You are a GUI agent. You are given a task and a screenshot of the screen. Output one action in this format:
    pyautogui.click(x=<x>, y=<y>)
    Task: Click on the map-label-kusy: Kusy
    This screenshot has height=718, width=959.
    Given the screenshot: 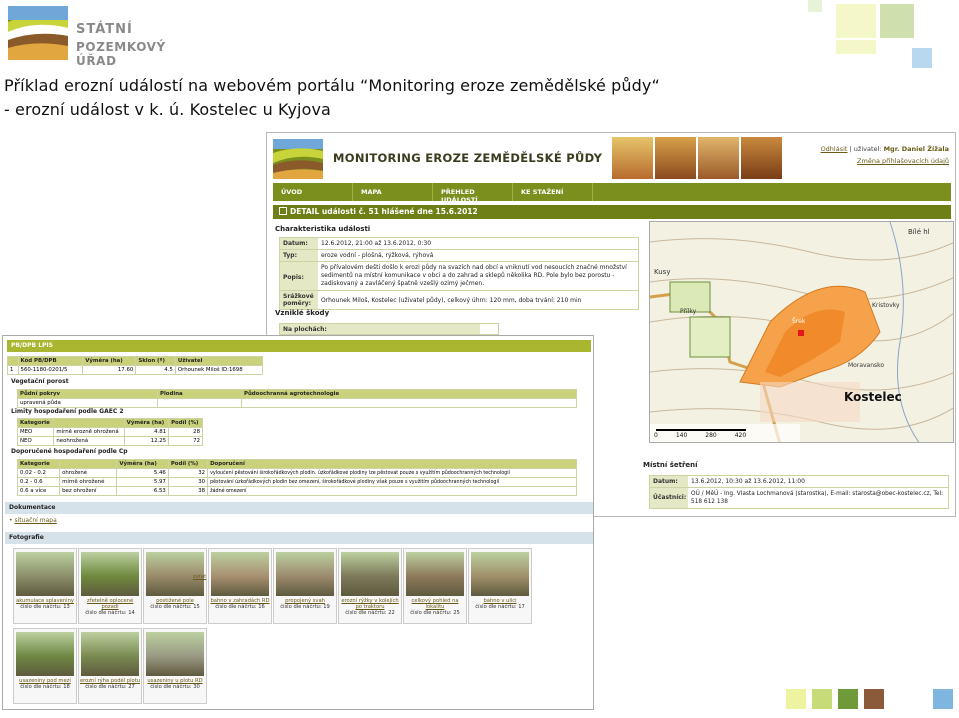 What is the action you would take?
    pyautogui.click(x=662, y=272)
    